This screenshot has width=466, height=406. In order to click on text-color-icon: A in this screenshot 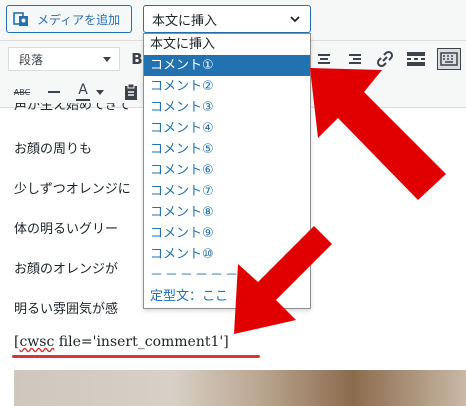, I will do `click(83, 92)`.